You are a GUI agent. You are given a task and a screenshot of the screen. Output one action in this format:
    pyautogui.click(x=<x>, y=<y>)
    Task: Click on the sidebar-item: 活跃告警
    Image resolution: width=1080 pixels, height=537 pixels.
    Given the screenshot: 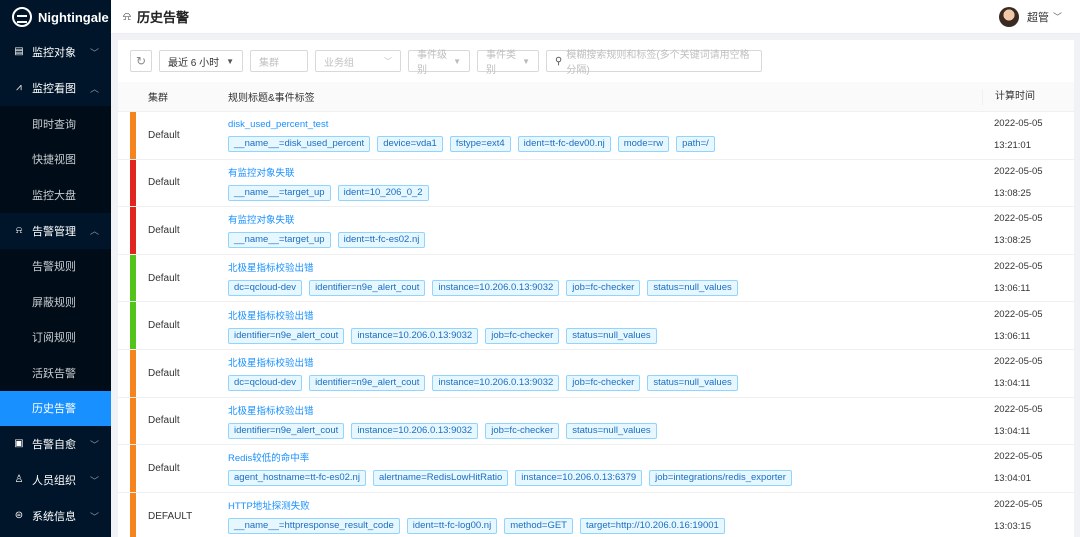 What is the action you would take?
    pyautogui.click(x=55, y=373)
    